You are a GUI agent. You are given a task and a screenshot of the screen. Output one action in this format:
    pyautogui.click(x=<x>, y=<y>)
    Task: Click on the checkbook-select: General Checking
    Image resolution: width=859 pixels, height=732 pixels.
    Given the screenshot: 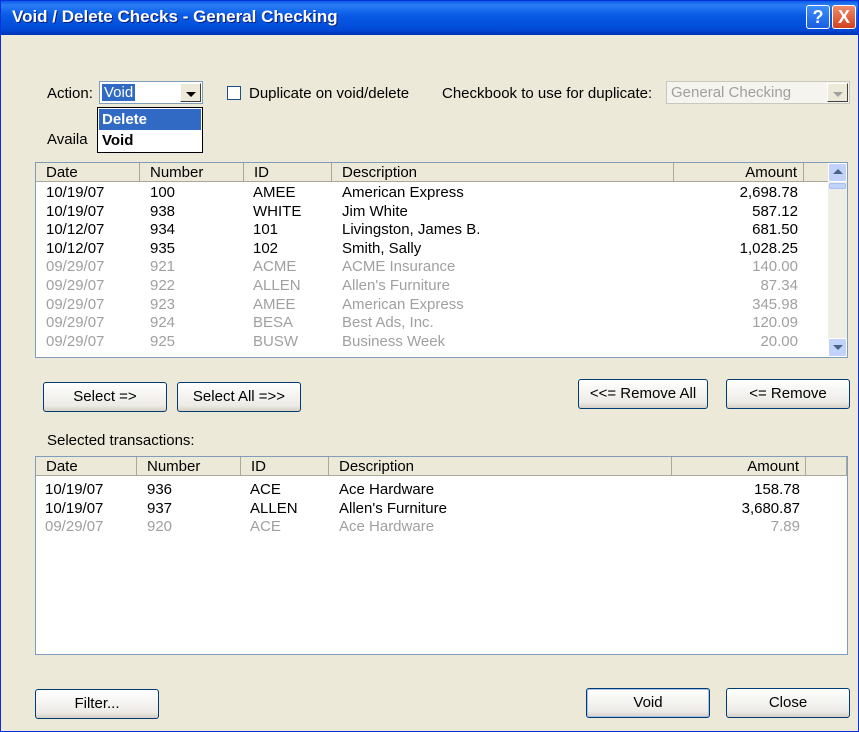 What is the action you would take?
    pyautogui.click(x=758, y=92)
    